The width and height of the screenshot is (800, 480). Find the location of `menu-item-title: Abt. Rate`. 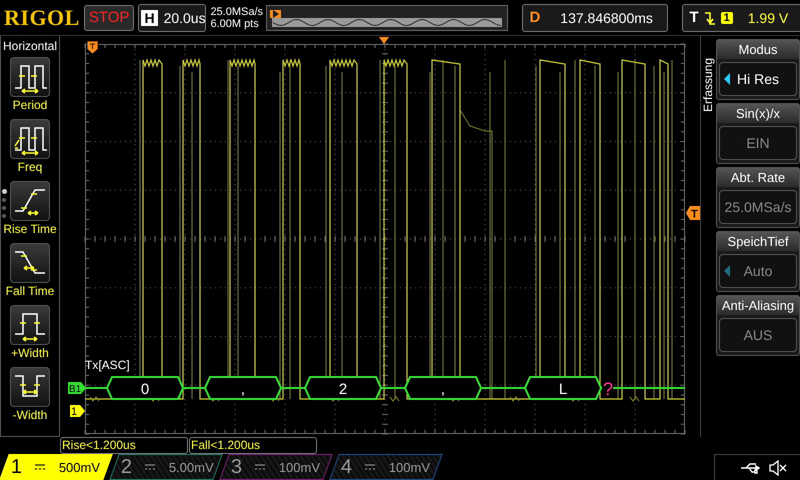

menu-item-title: Abt. Rate is located at coordinates (758, 177).